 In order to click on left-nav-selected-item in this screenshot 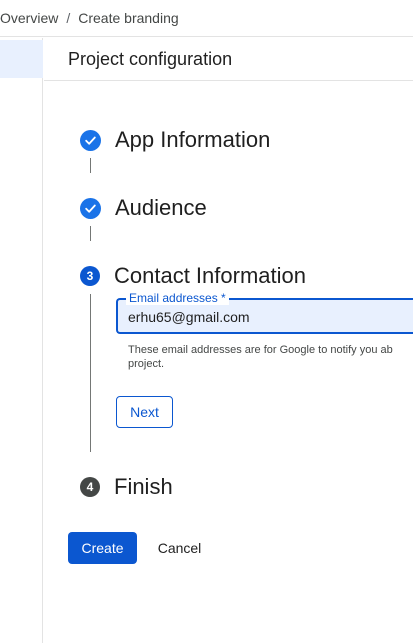, I will do `click(21, 59)`.